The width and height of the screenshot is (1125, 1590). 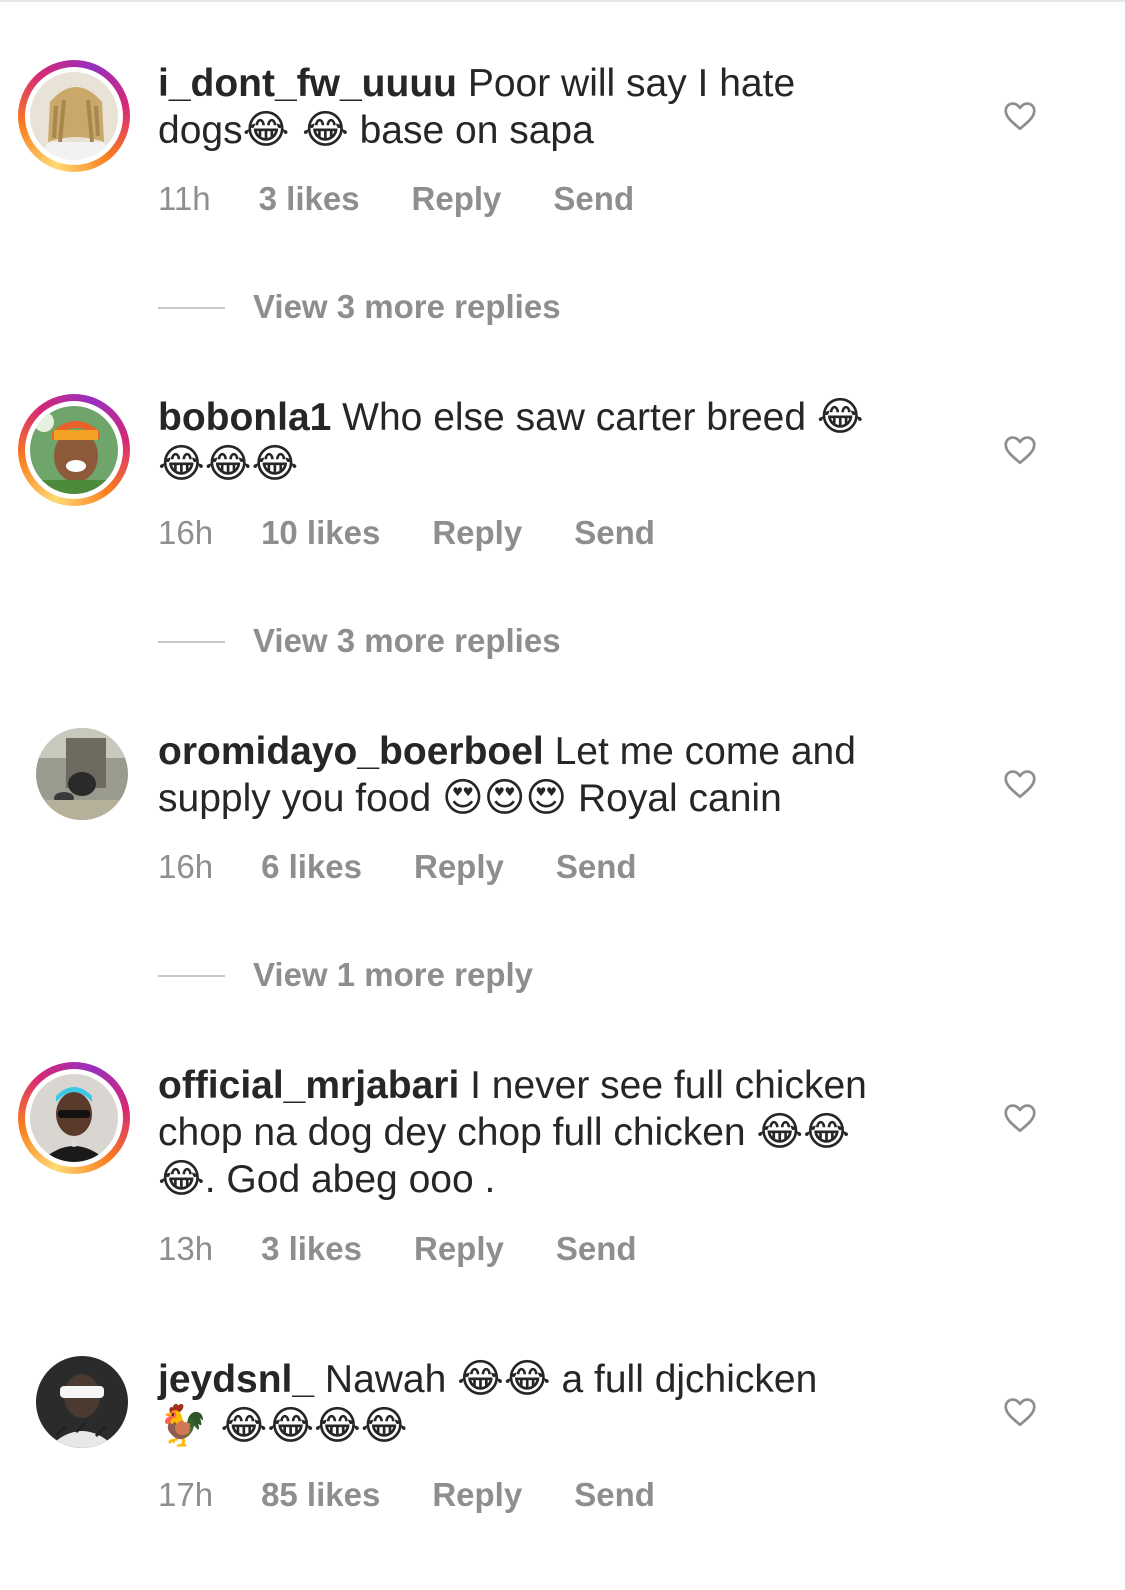 What do you see at coordinates (184, 198) in the screenshot?
I see `comment-time: 11h` at bounding box center [184, 198].